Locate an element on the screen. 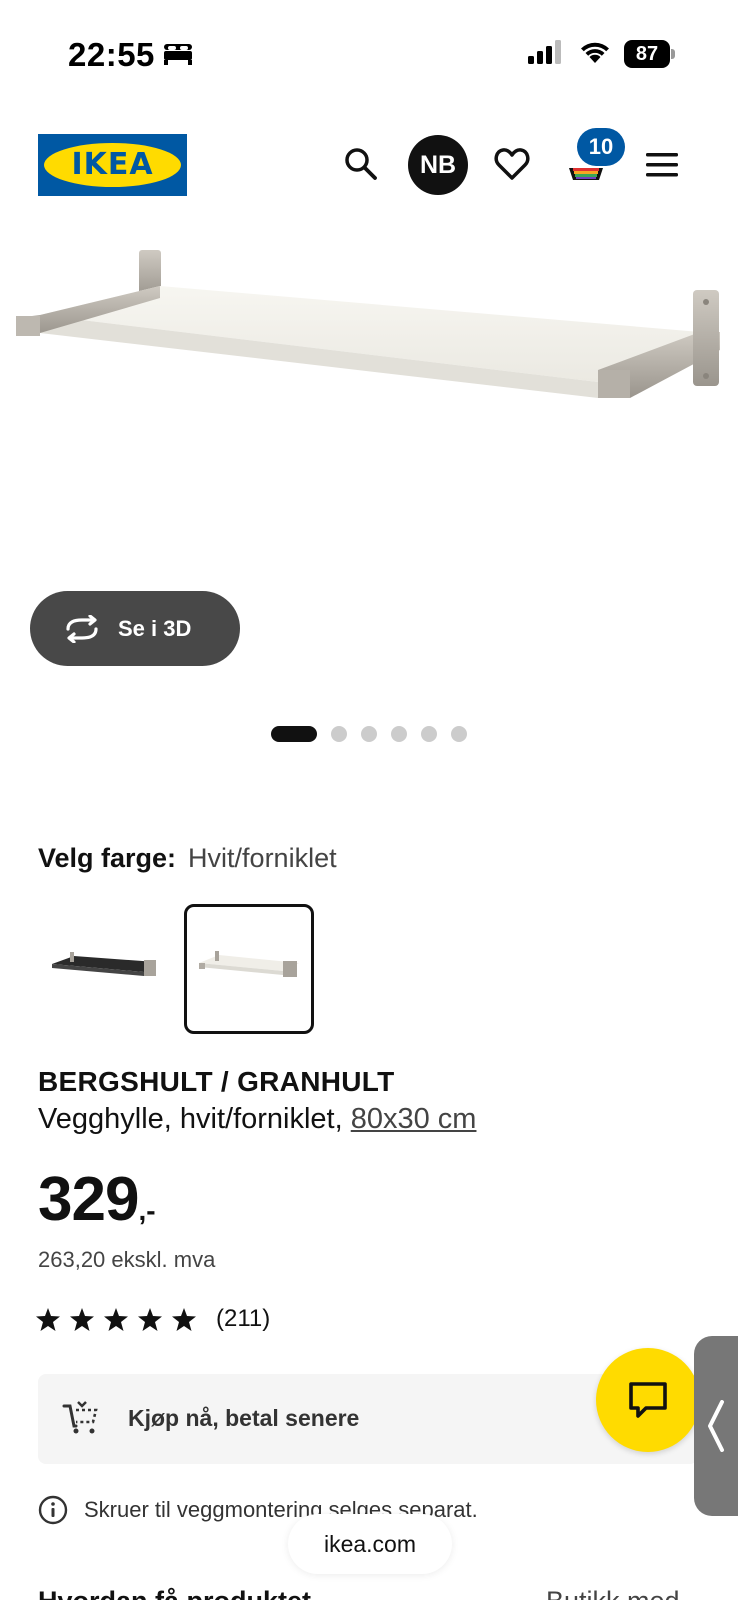 The width and height of the screenshot is (738, 1600). image-carousel-dots is located at coordinates (369, 734).